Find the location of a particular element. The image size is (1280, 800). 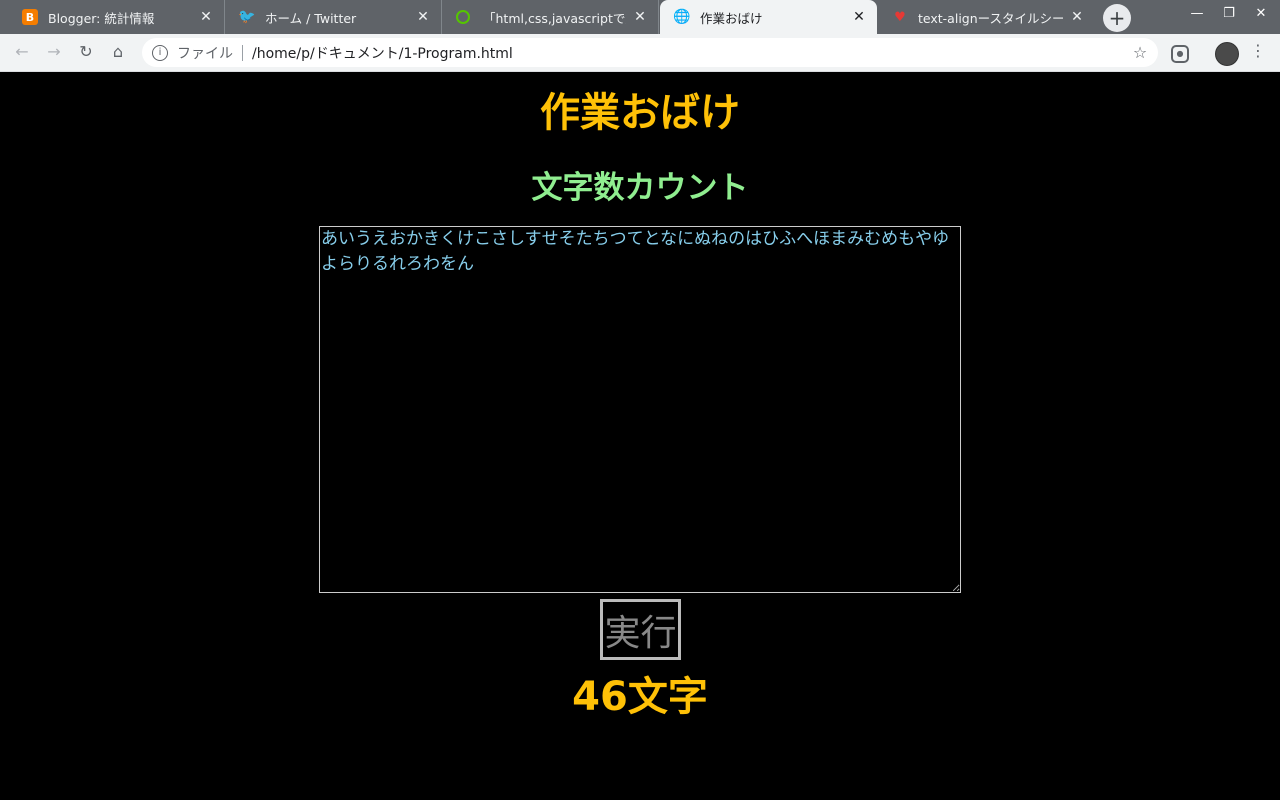

address-bar: i ファイル /home/p/ドキュメント/1-Program.html ☆ is located at coordinates (650, 52).